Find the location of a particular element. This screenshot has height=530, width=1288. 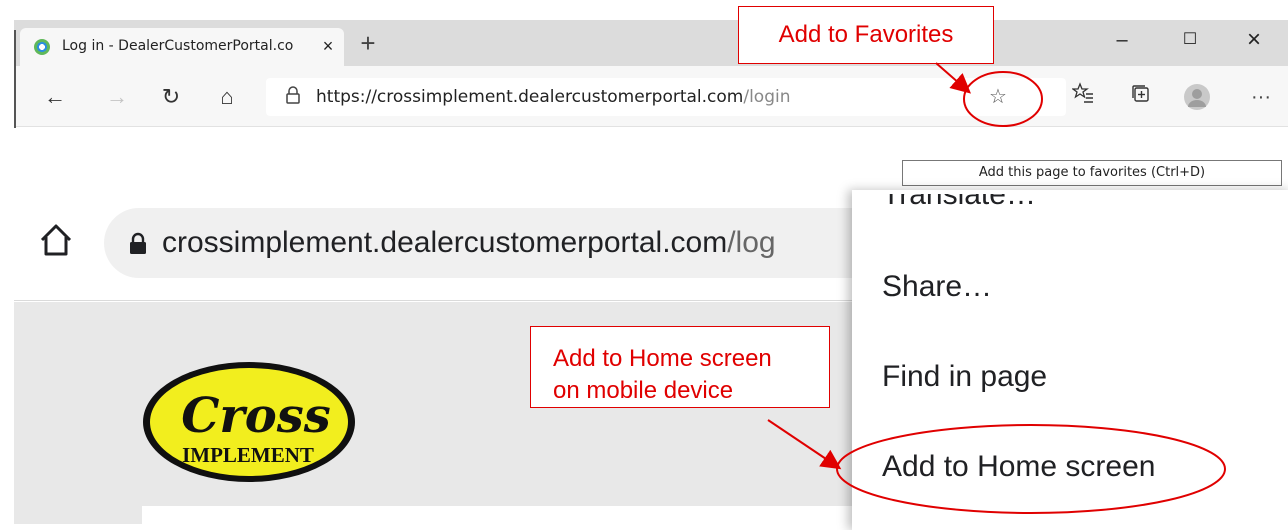

home-callout-line1: Add to Home screen is located at coordinates (662, 358).